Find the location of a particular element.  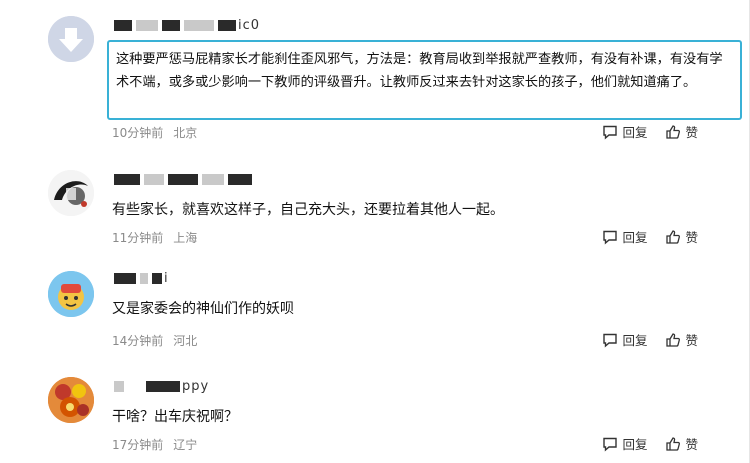

ink-calligraphy-avatar-icon is located at coordinates (71, 193).